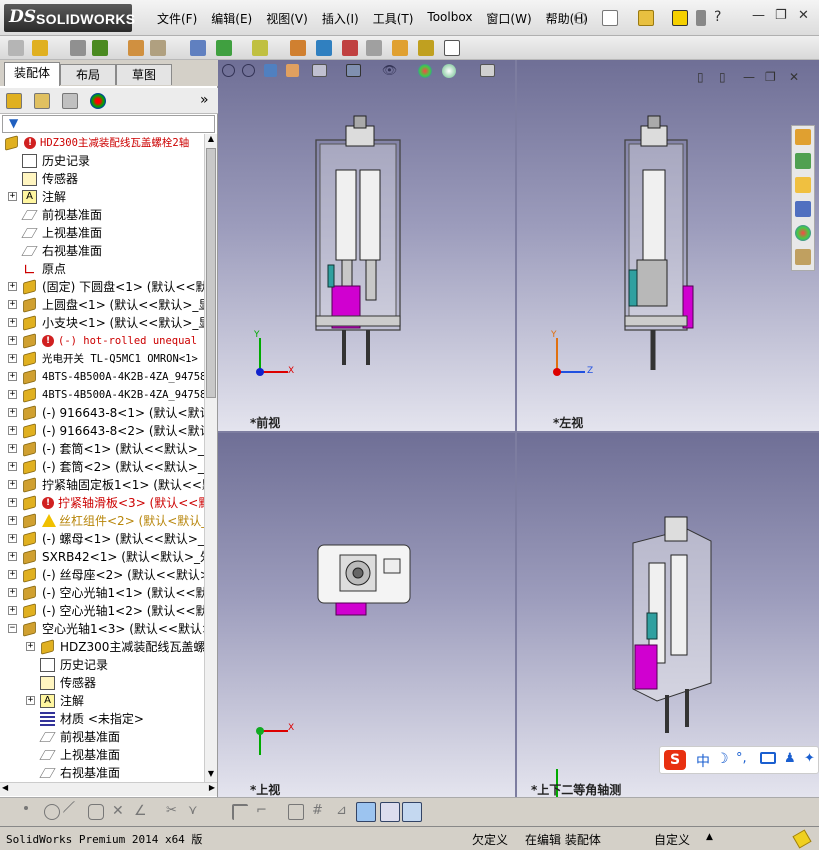  What do you see at coordinates (803, 185) in the screenshot?
I see `file-explorer-icon` at bounding box center [803, 185].